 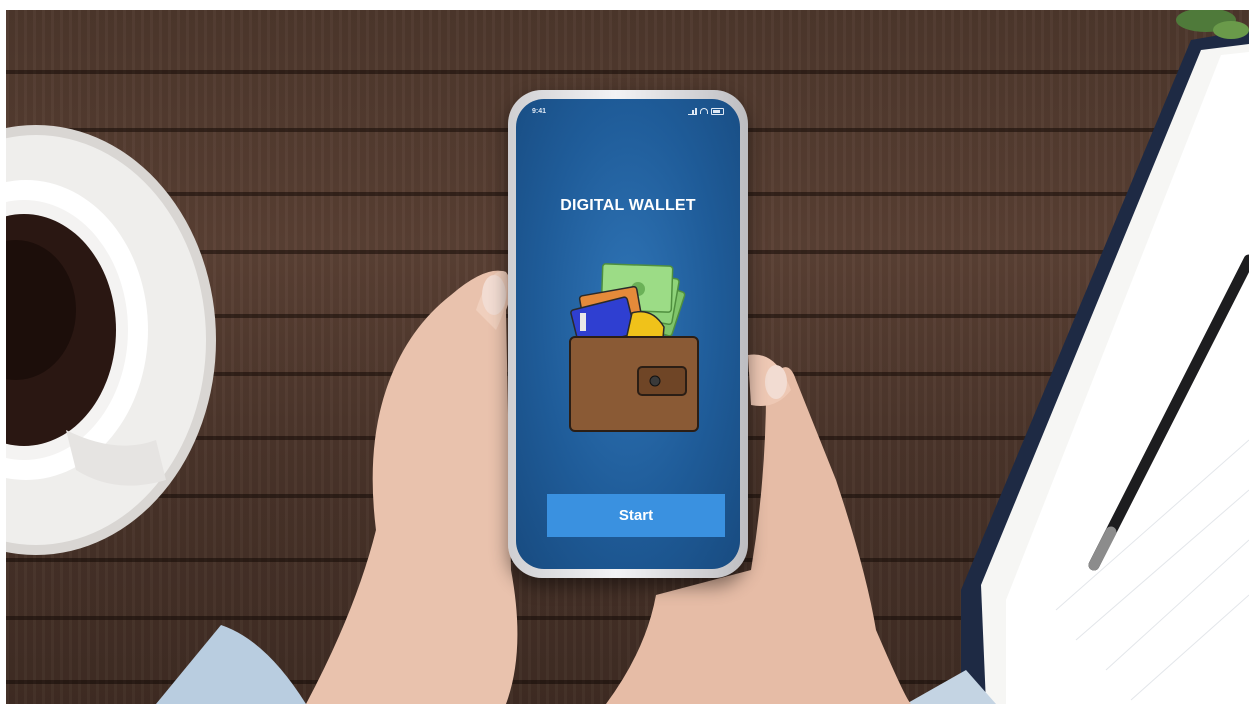 What do you see at coordinates (628, 205) in the screenshot?
I see `app-title: DIGITAL WALLET` at bounding box center [628, 205].